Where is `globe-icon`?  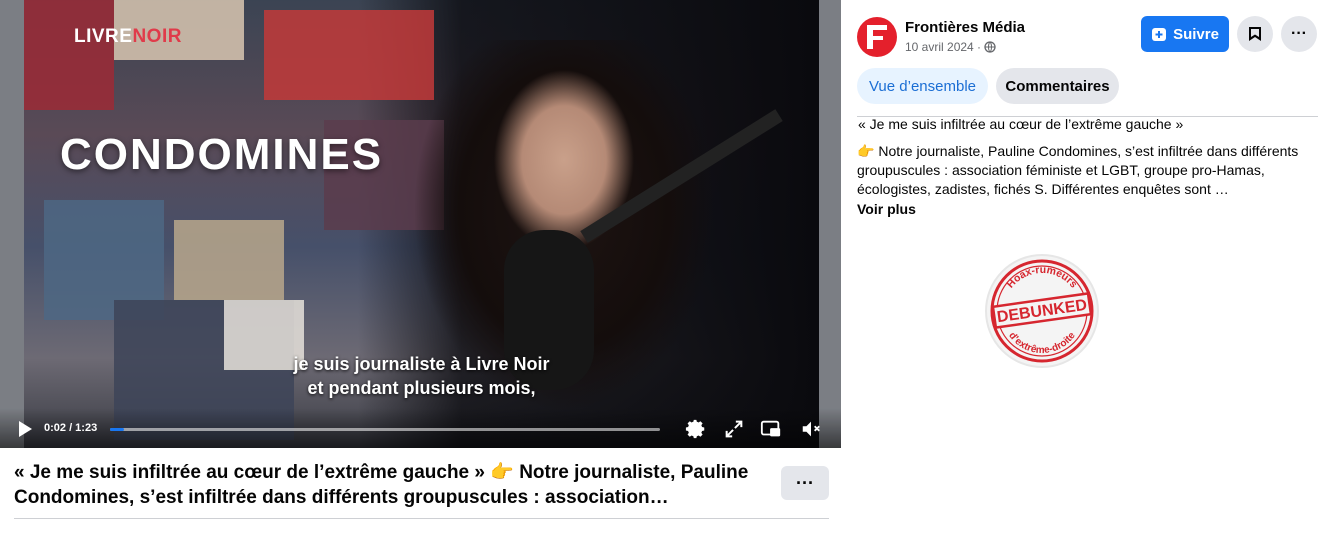
globe-icon is located at coordinates (990, 47).